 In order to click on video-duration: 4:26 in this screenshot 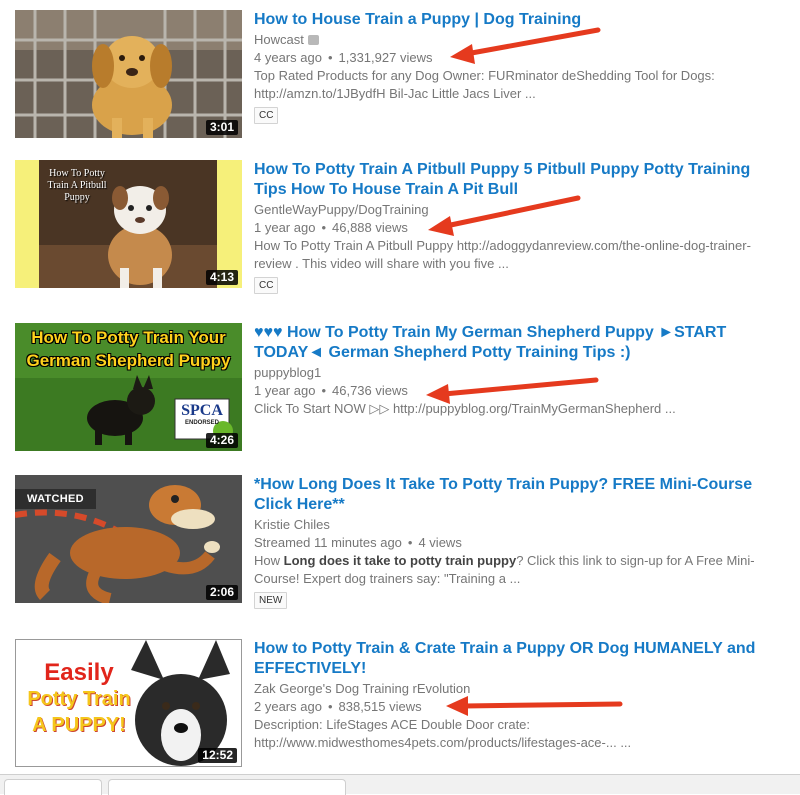, I will do `click(221, 440)`.